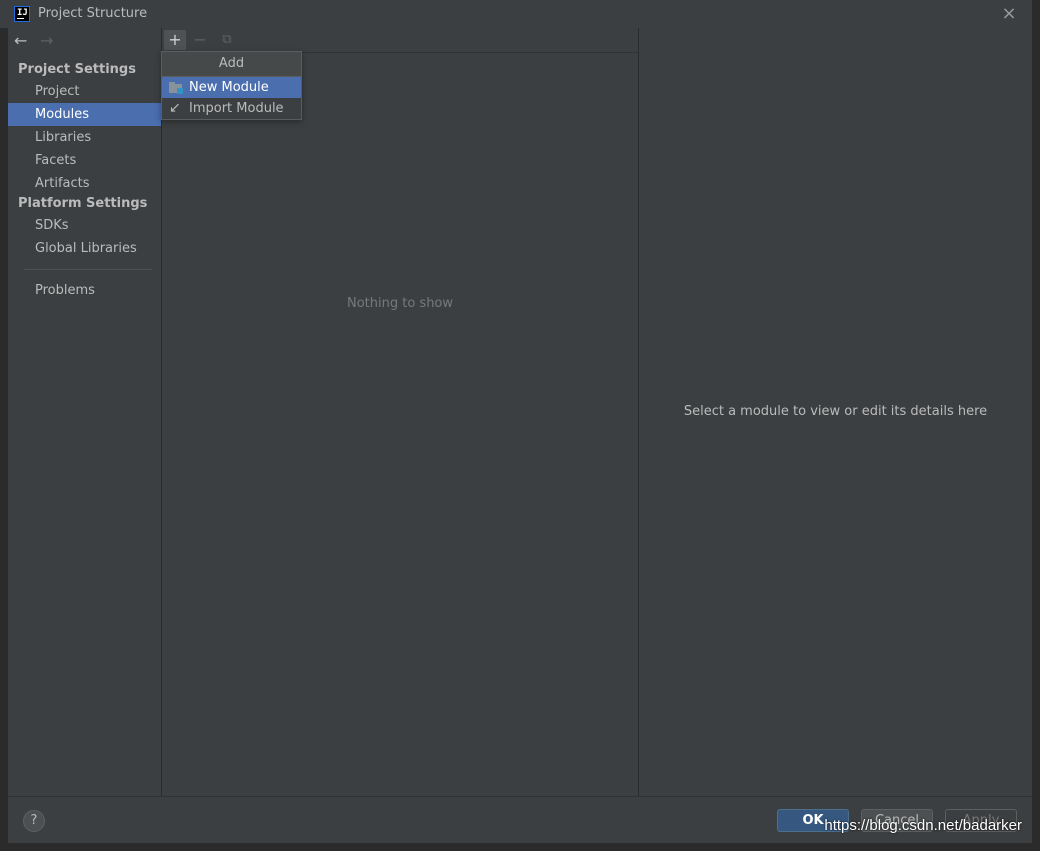 The width and height of the screenshot is (1040, 851). I want to click on sidebar-item-facets: Facets, so click(84, 160).